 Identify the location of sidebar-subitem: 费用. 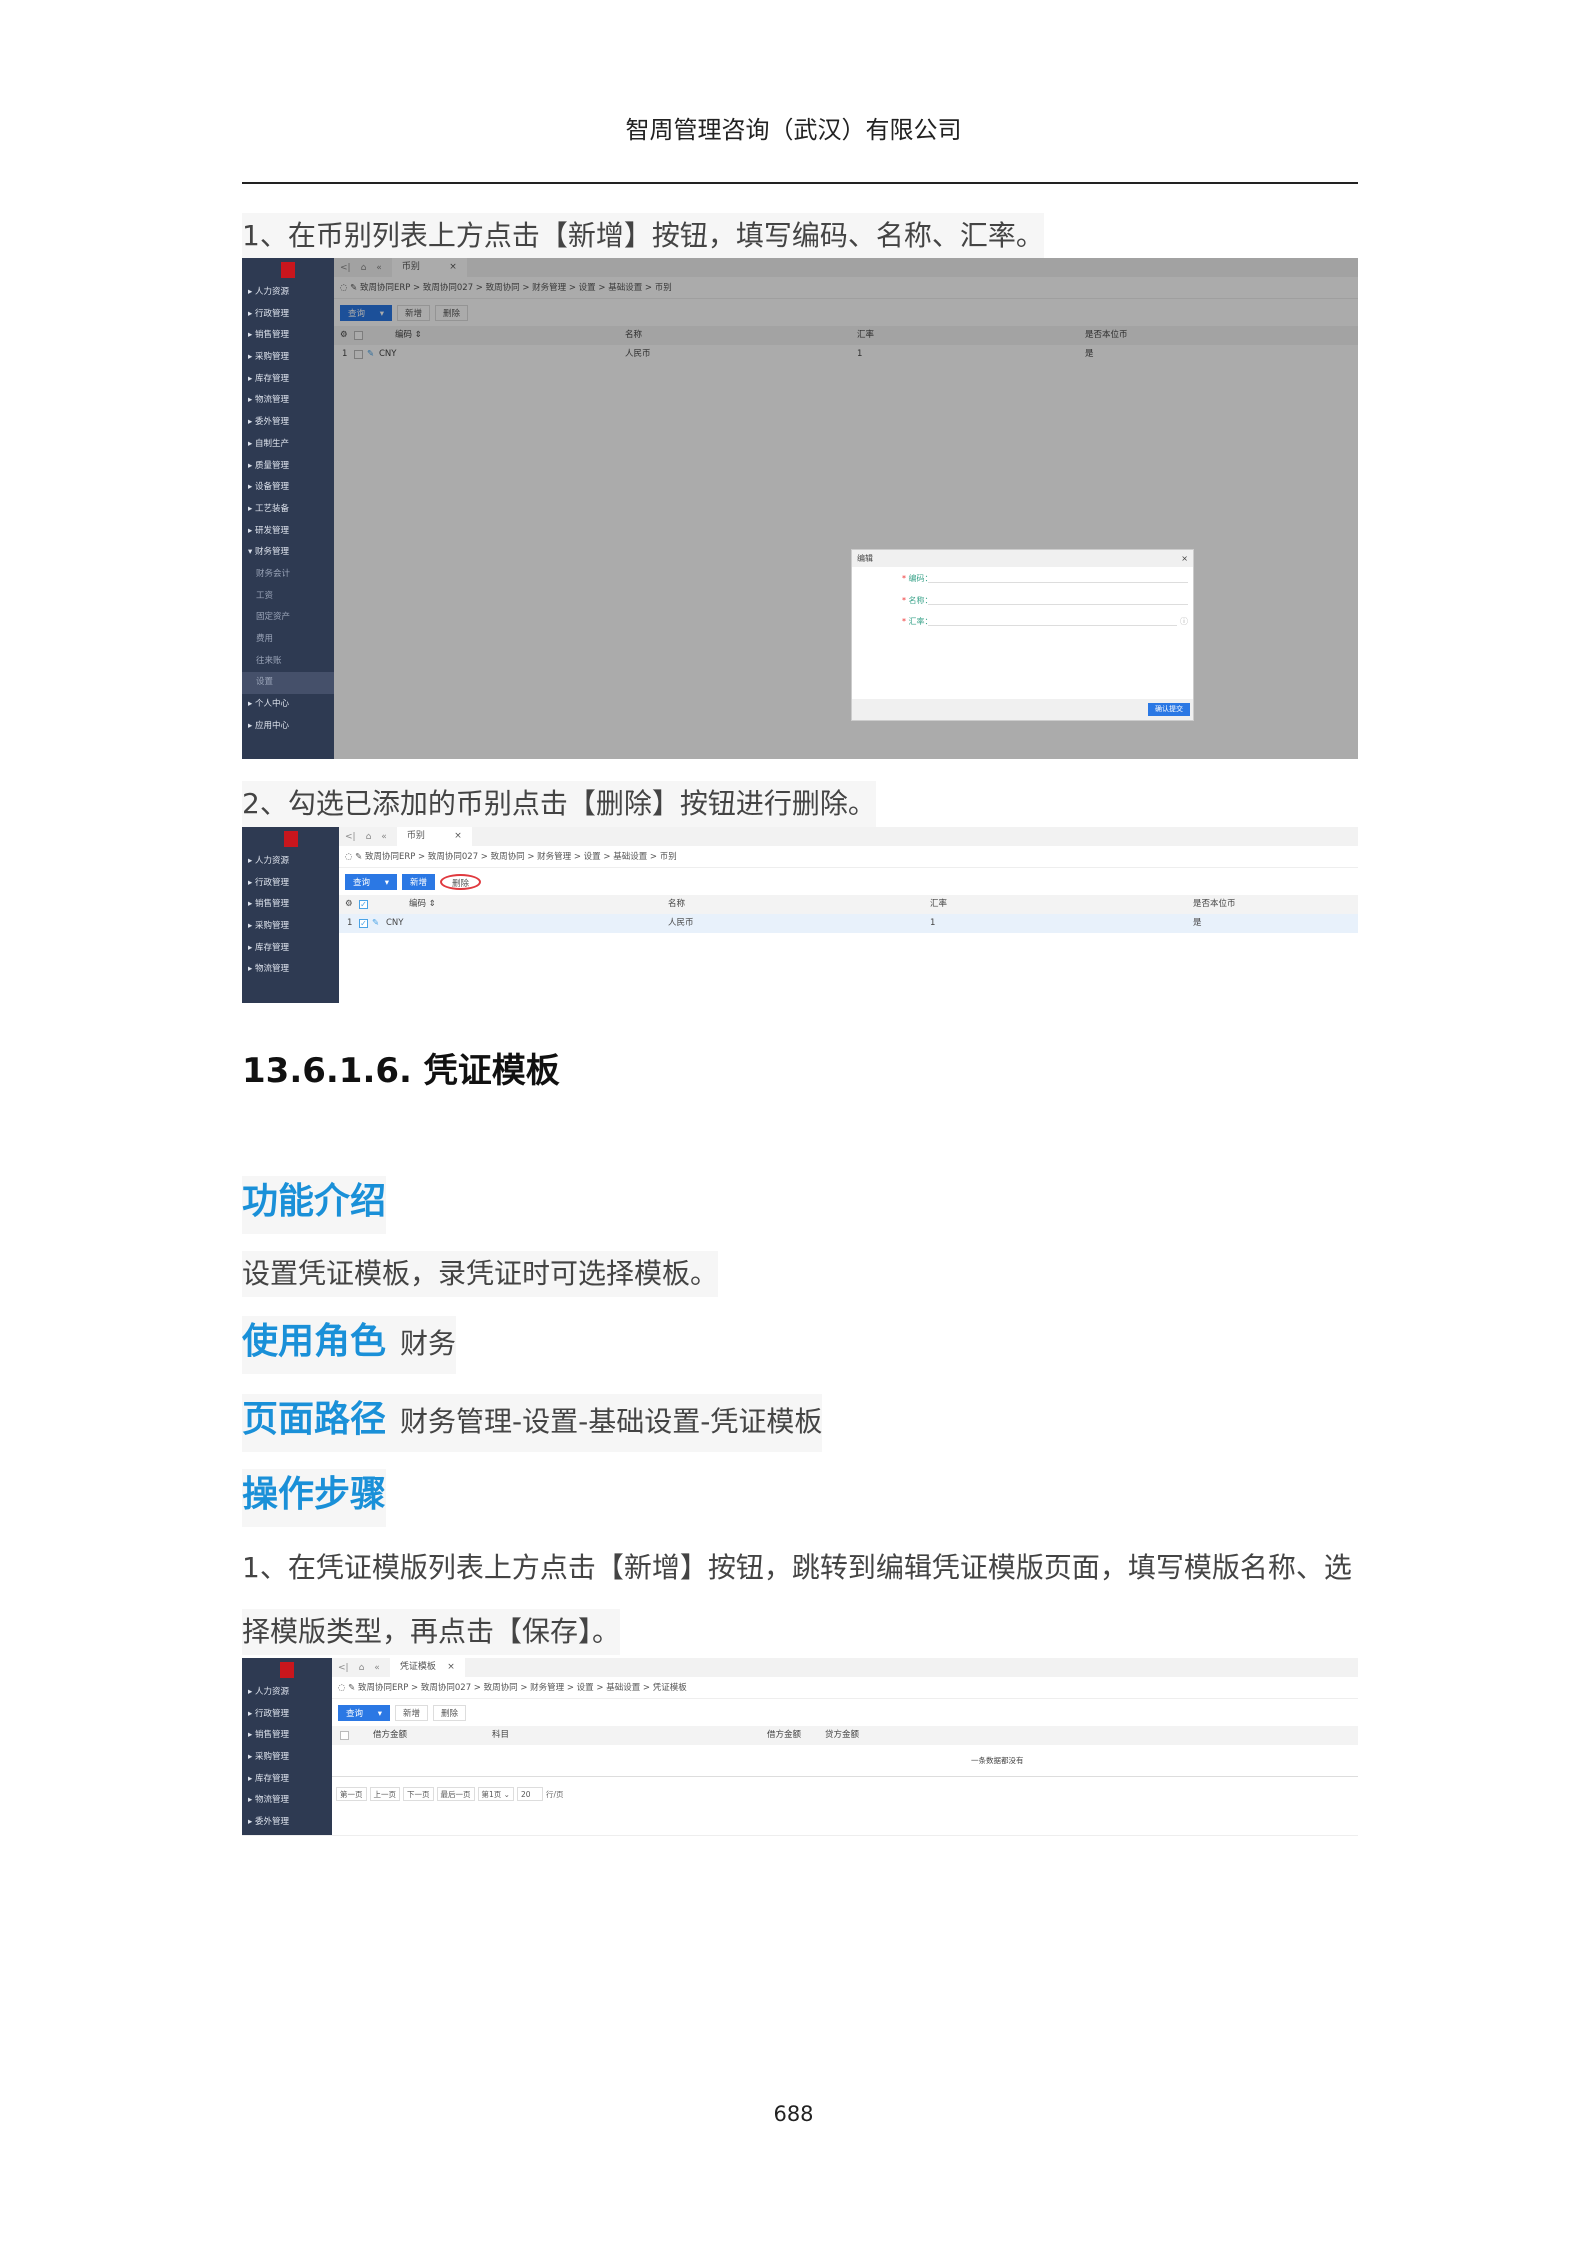
(288, 640).